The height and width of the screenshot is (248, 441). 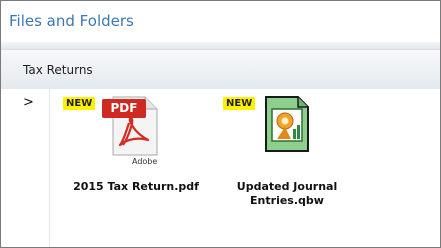 I want to click on header-divider, so click(x=220, y=45).